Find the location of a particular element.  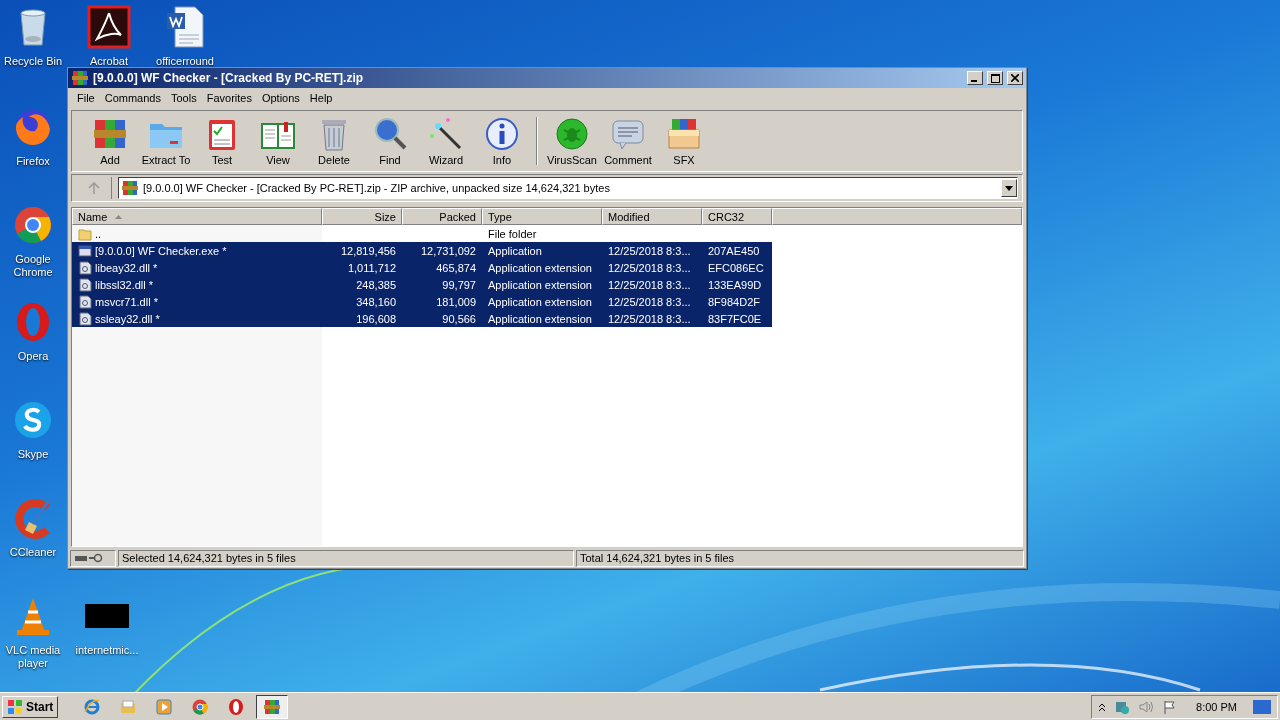

toolbar-button: Extract To is located at coordinates (166, 141).